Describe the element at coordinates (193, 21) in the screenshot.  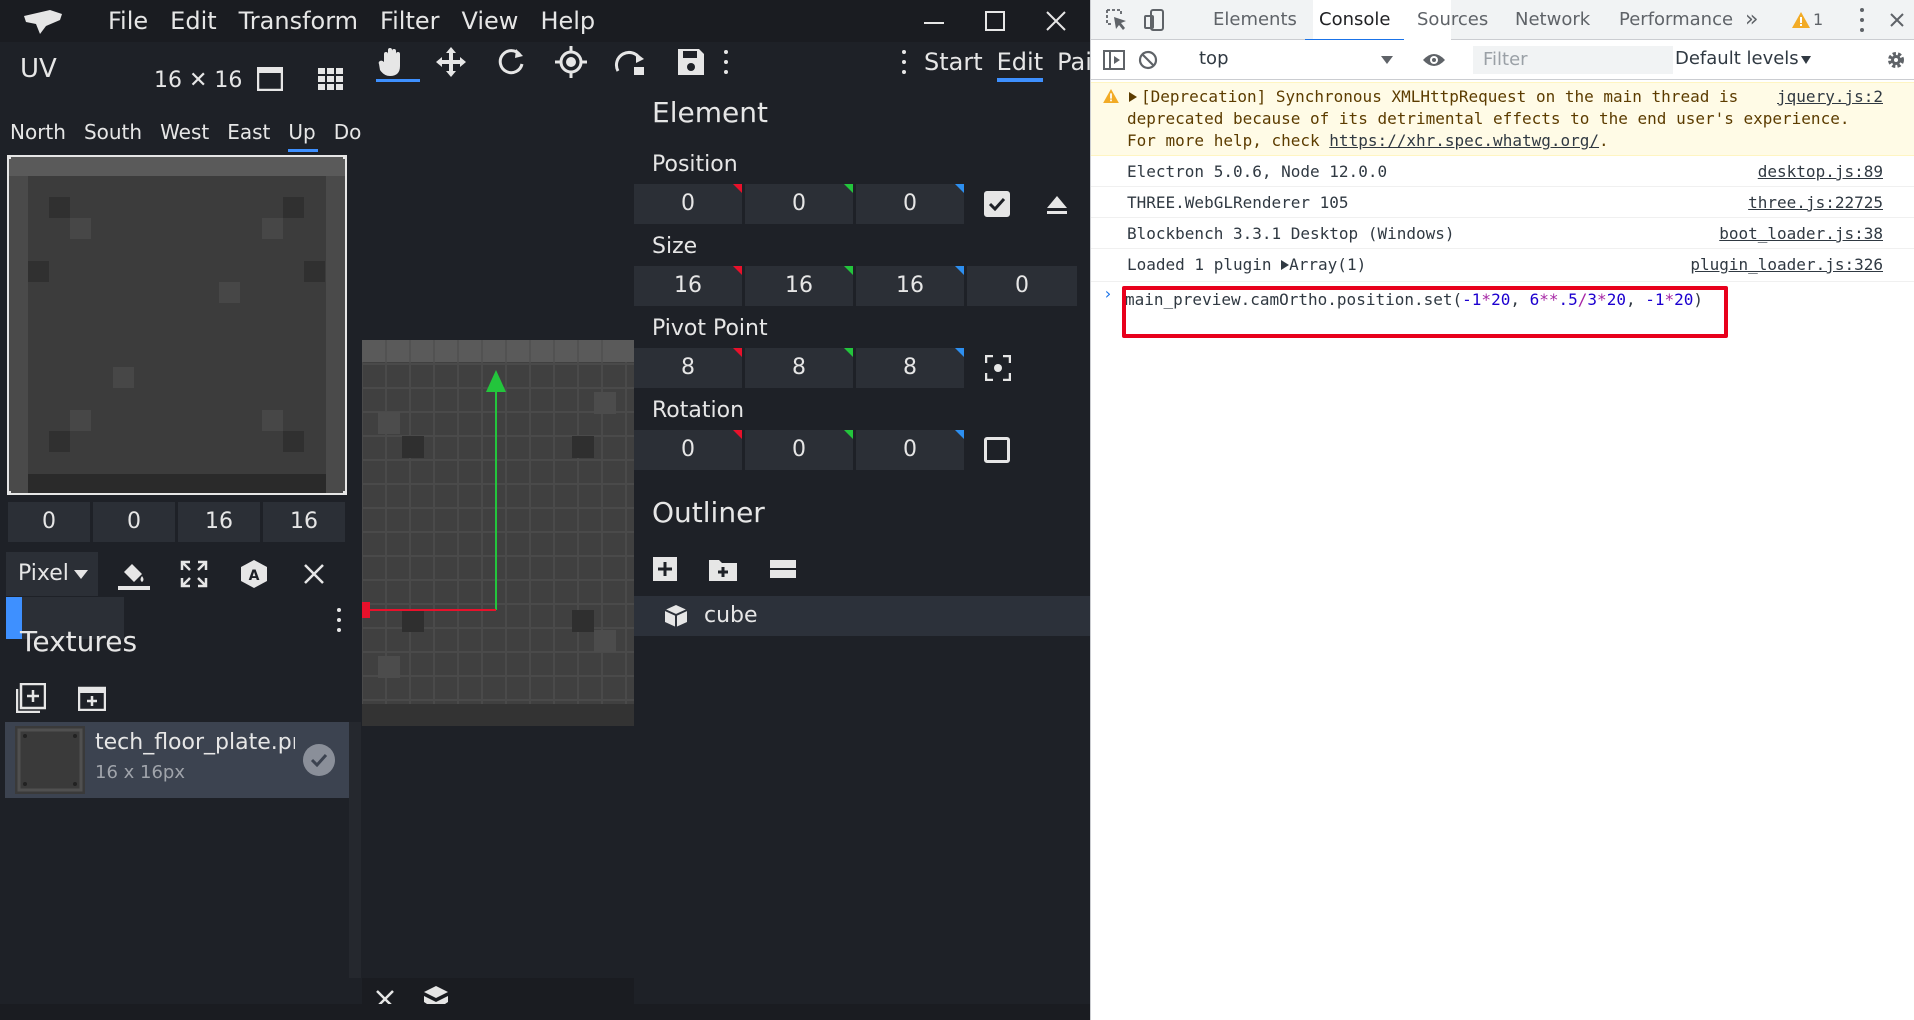
I see `menu-edit: Edit` at that location.